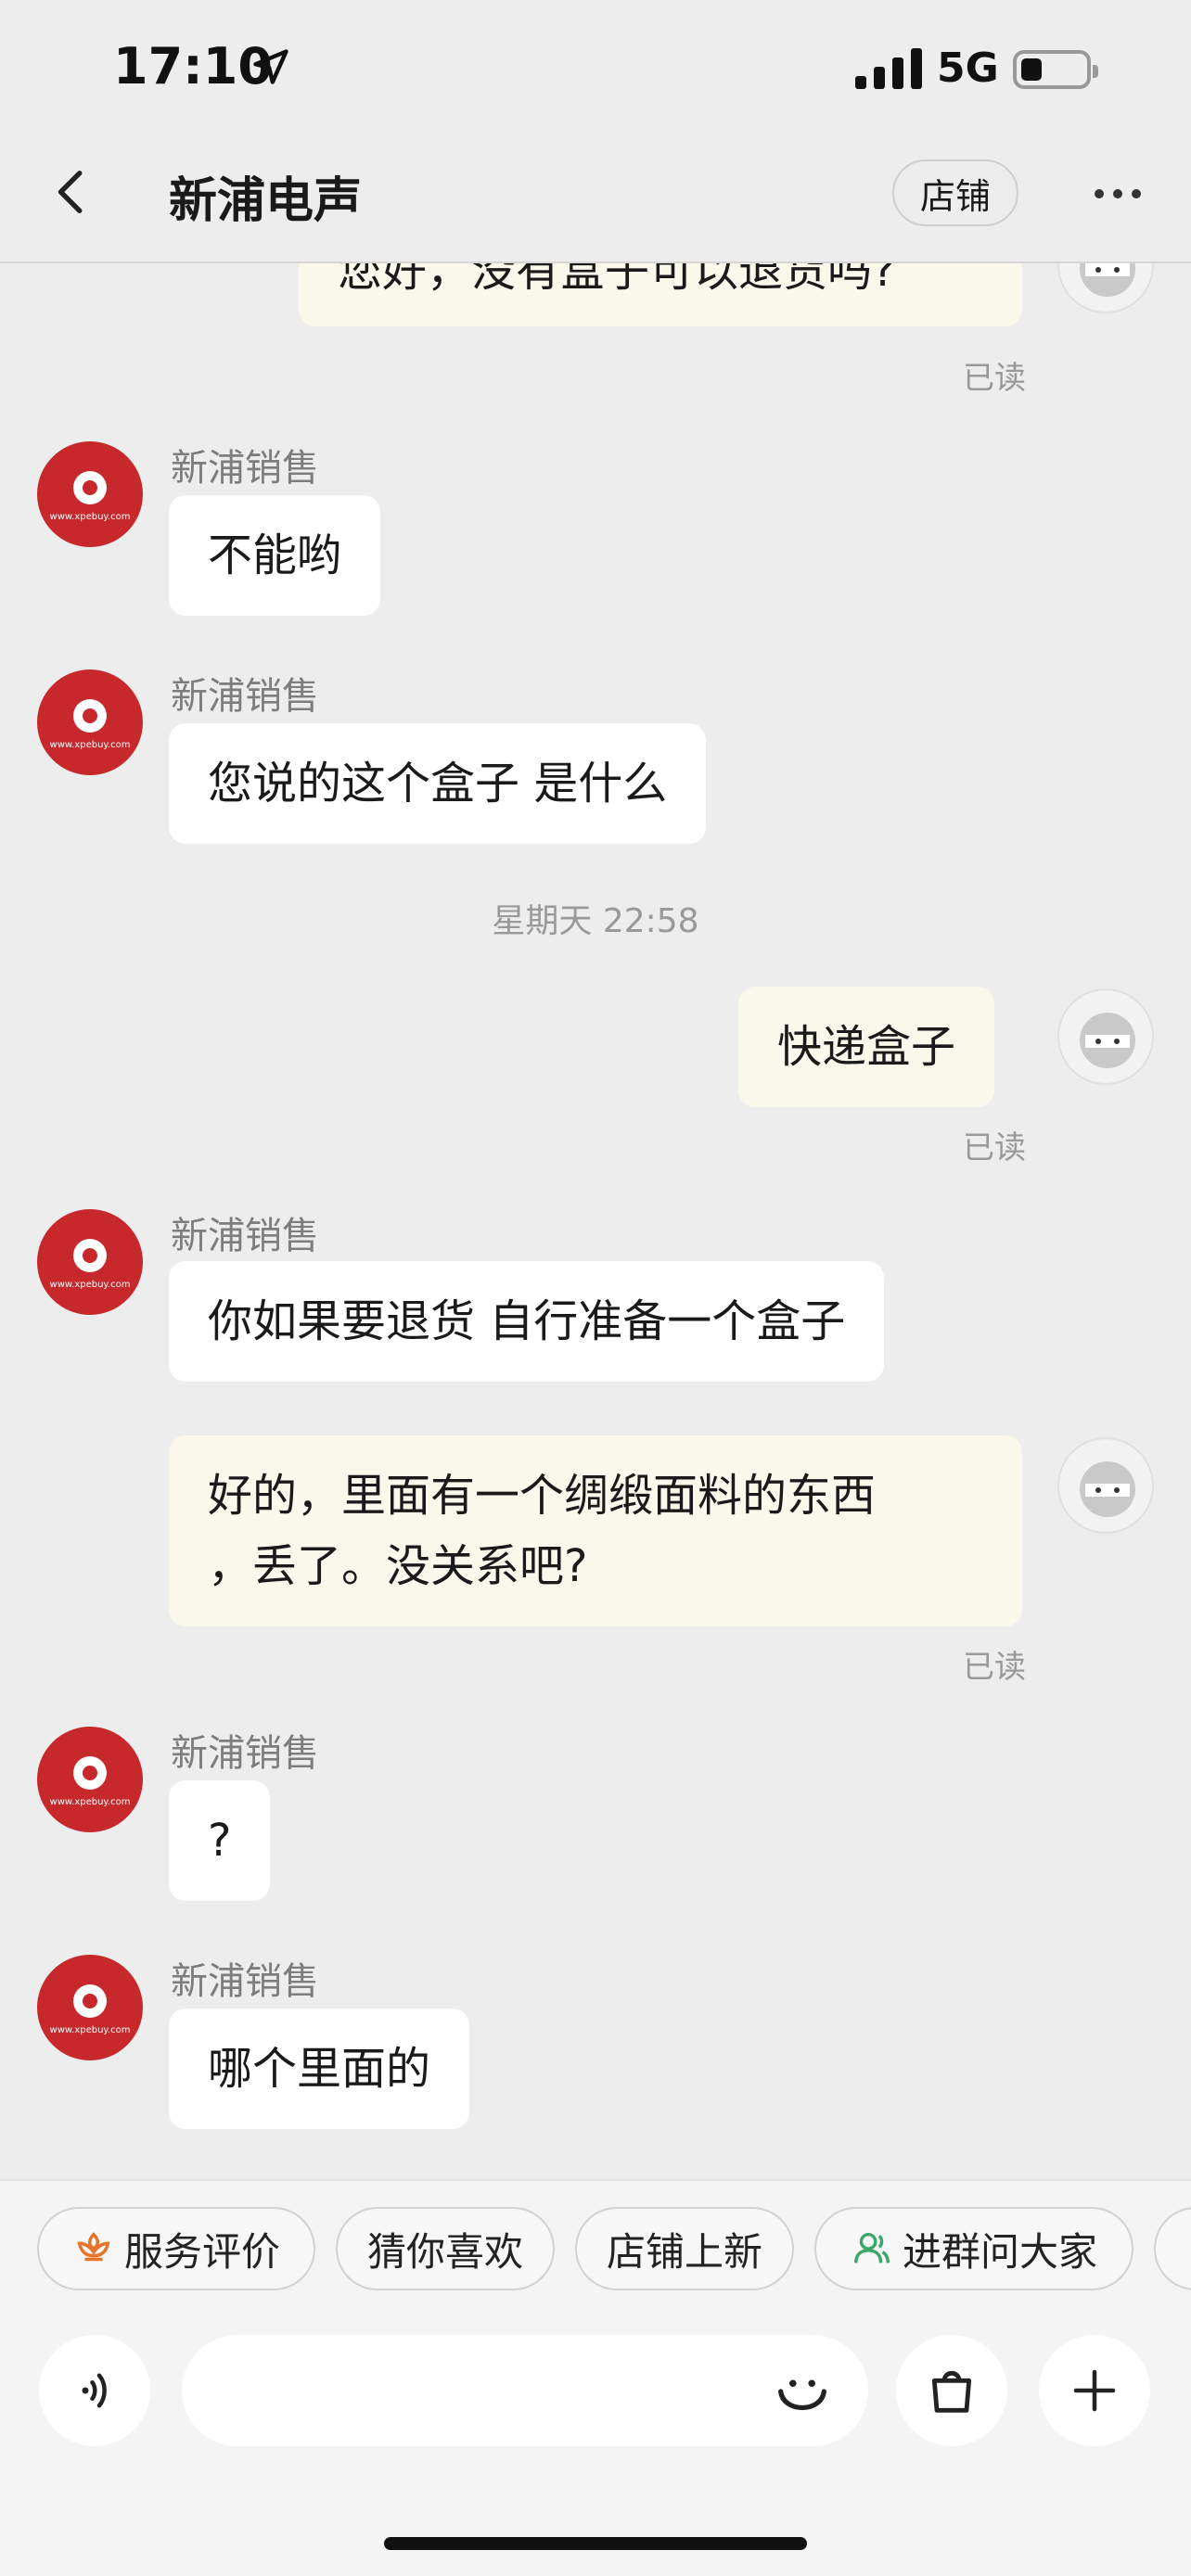 The image size is (1191, 2576). I want to click on message-bubble-outgoing: 快递盒子, so click(866, 1047).